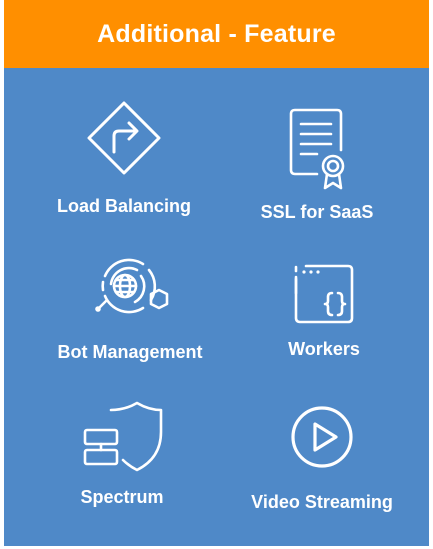 The height and width of the screenshot is (549, 433). I want to click on feature-workers: Workers, so click(324, 318).